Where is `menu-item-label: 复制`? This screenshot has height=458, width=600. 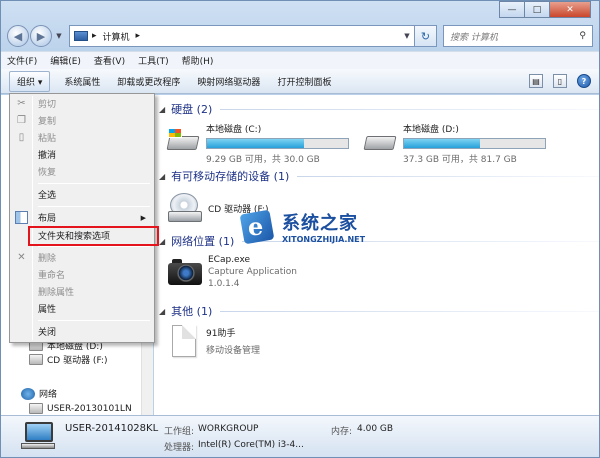
menu-item-label: 复制 is located at coordinates (47, 122).